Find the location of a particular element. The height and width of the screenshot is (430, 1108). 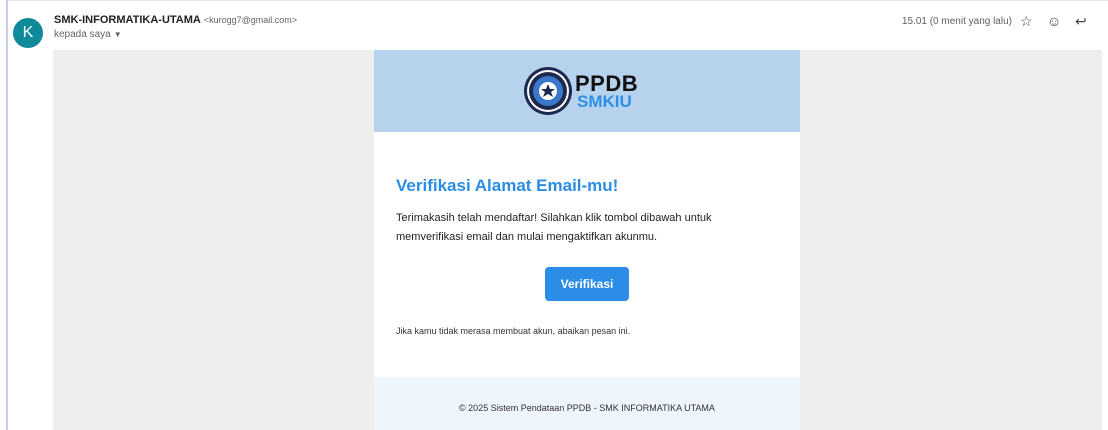

message-timestamp: 15.01 (0 menit yang lalu) is located at coordinates (956, 21).